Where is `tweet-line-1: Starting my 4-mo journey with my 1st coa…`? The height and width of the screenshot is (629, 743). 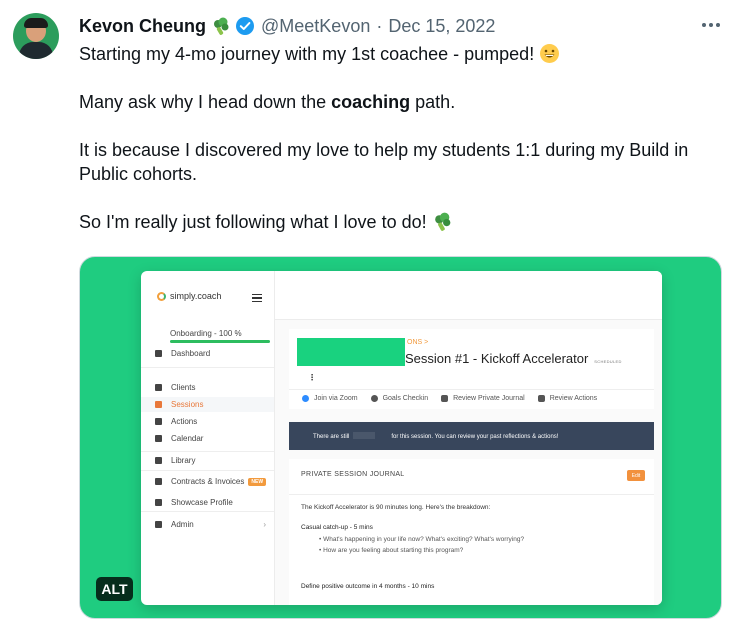 tweet-line-1: Starting my 4-mo journey with my 1st coa… is located at coordinates (307, 54).